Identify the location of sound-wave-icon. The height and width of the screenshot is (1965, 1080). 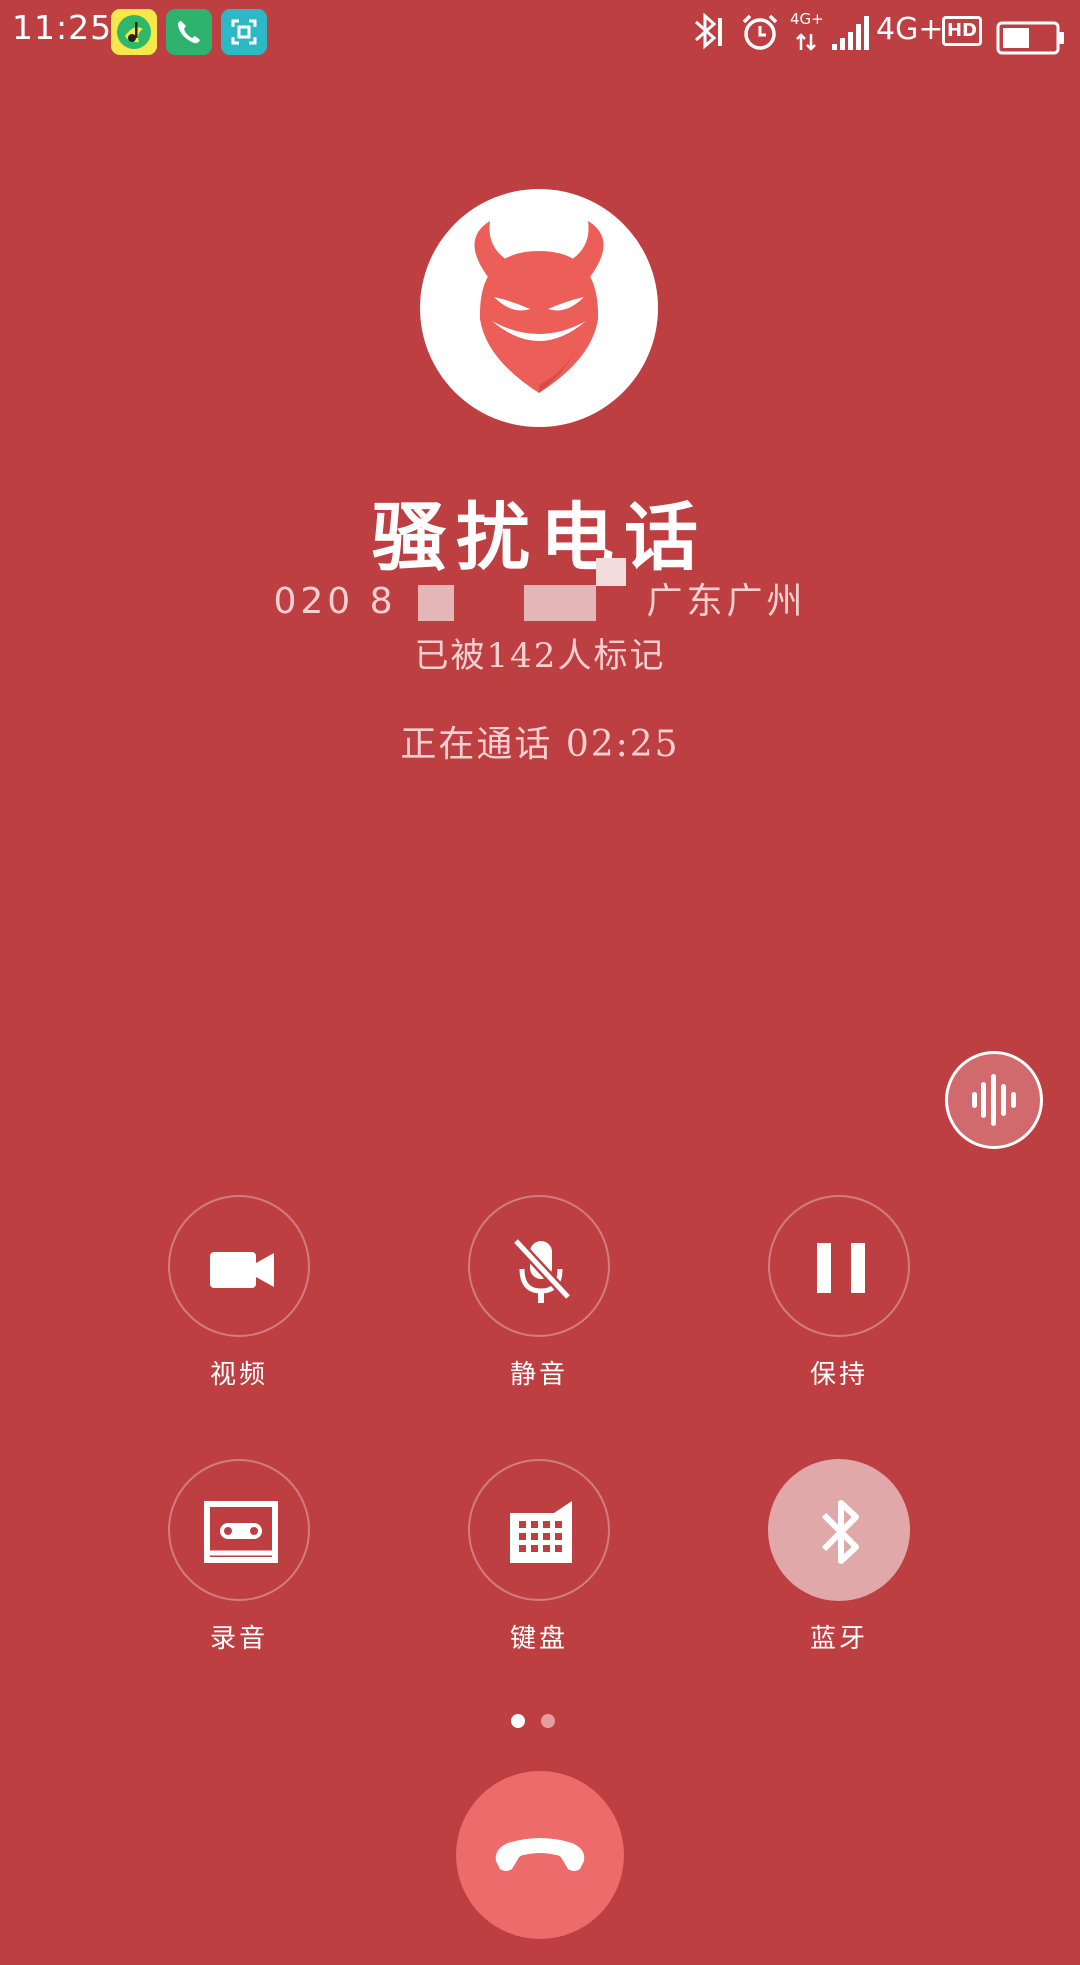
(994, 1100).